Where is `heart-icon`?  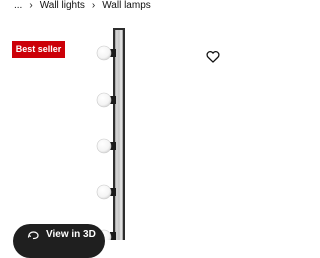
heart-icon is located at coordinates (213, 56).